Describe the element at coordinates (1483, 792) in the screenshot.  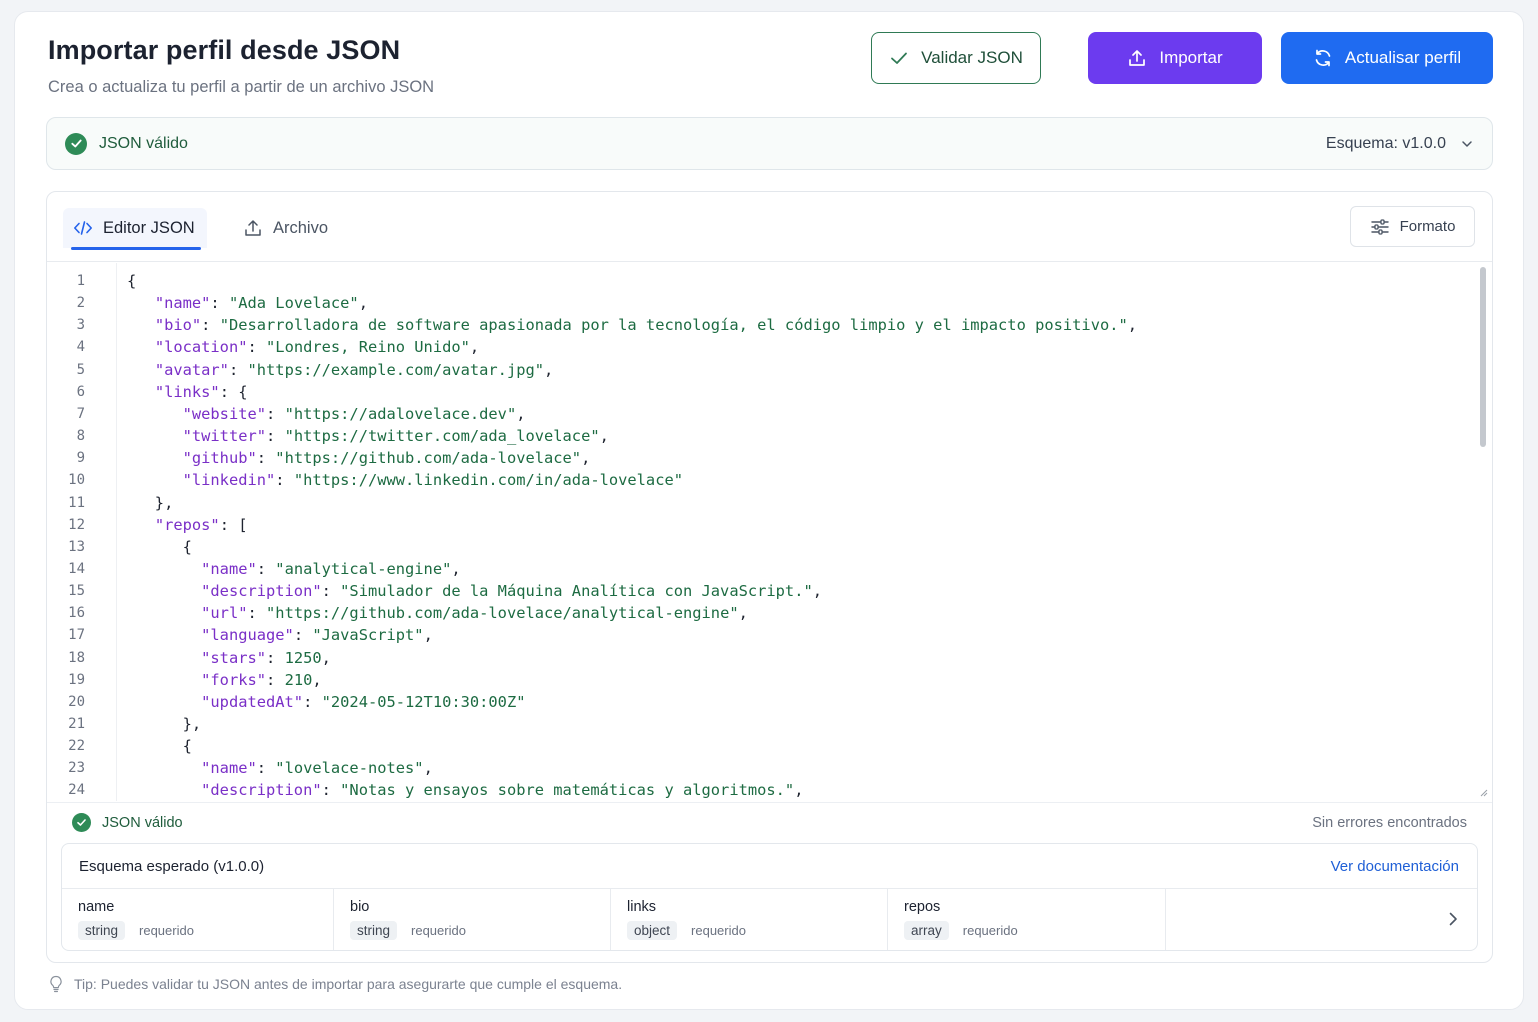
I see `resize-grip-icon` at that location.